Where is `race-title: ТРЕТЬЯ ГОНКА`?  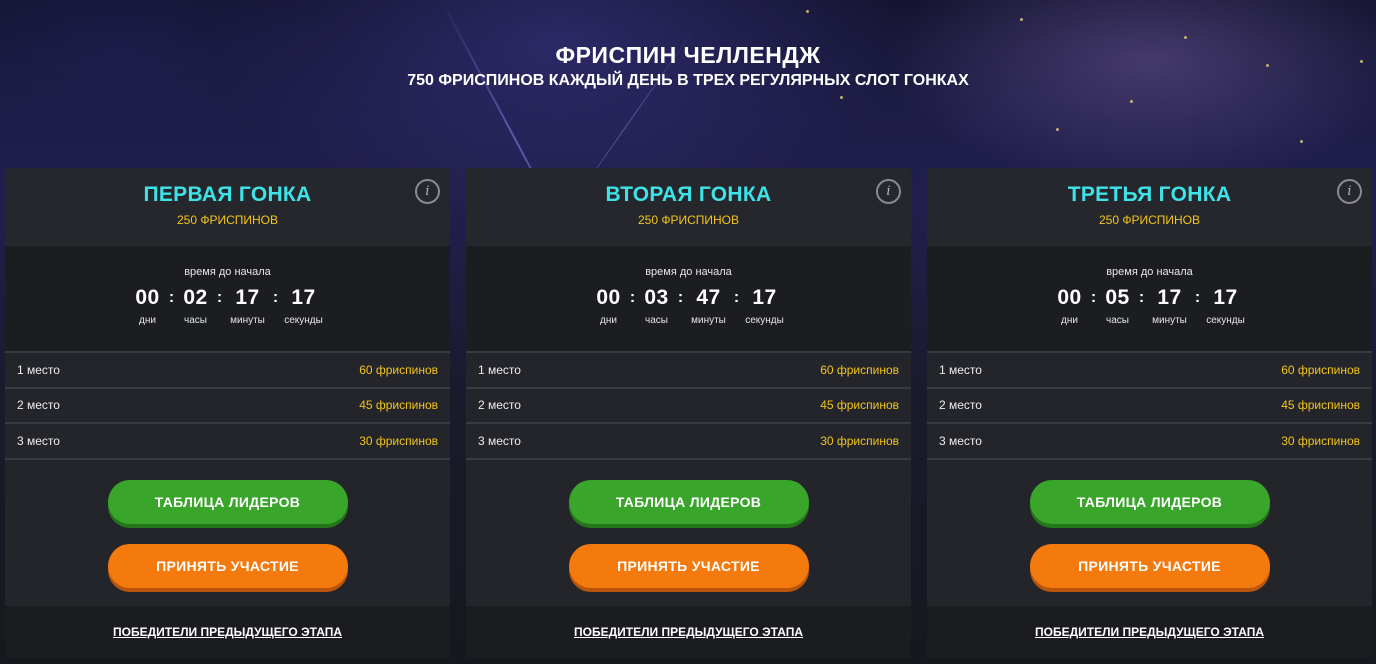 race-title: ТРЕТЬЯ ГОНКА is located at coordinates (1149, 194).